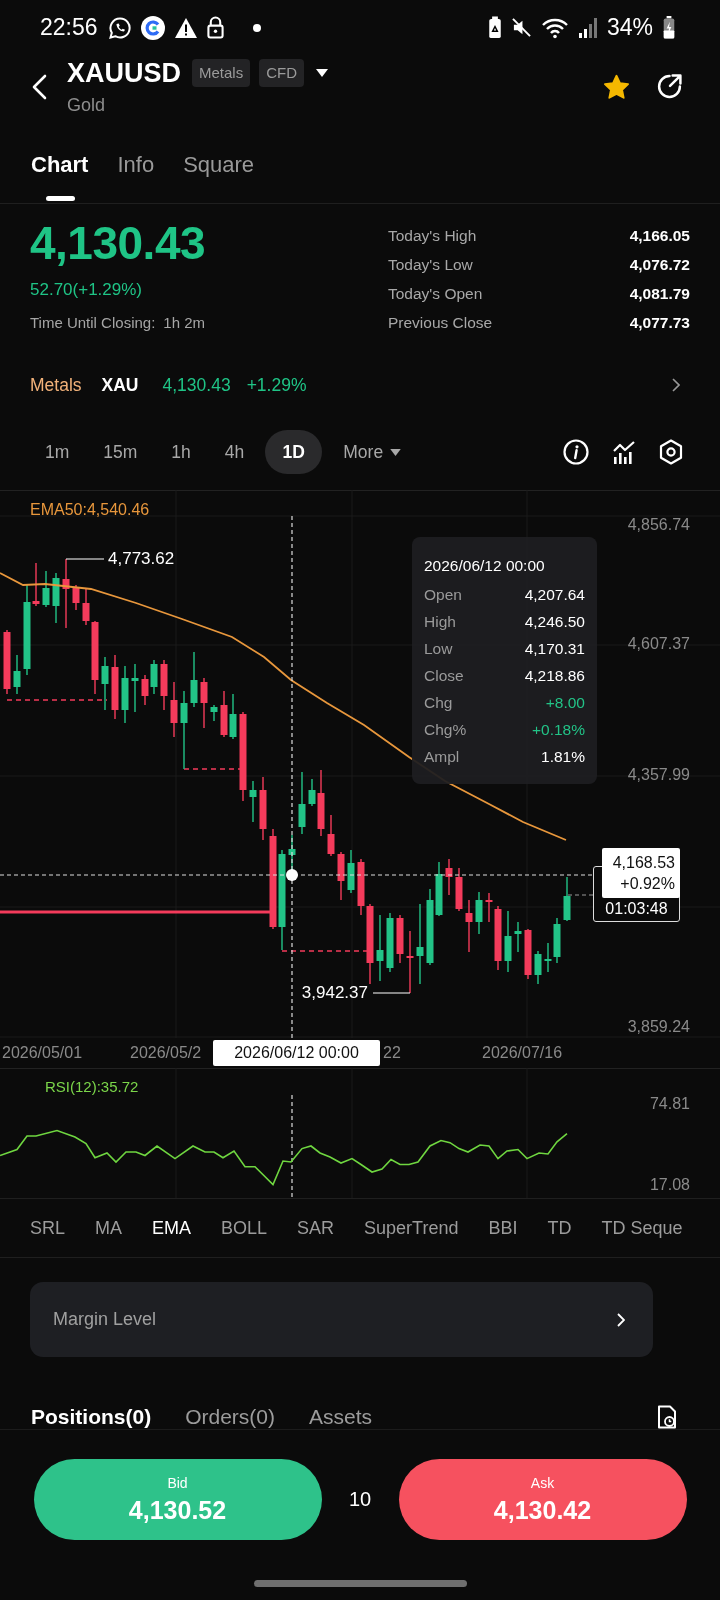 This screenshot has height=1600, width=720. Describe the element at coordinates (296, 1053) in the screenshot. I see `crosshair-date-tag: 2026/06/12 00:00` at that location.